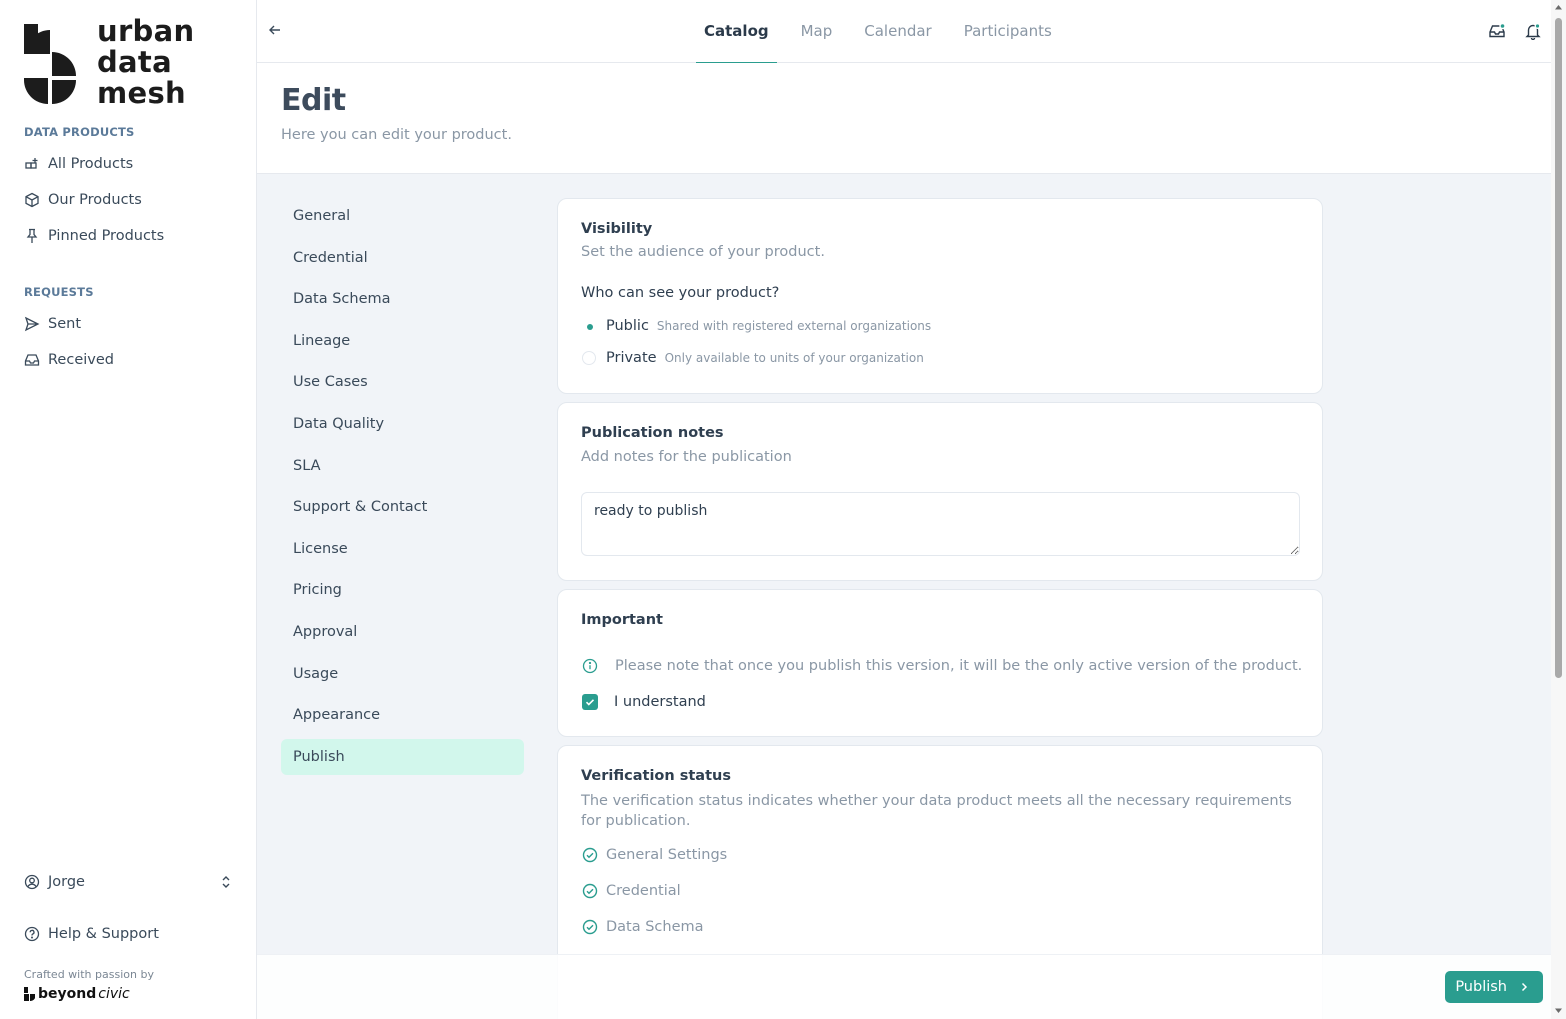 This screenshot has width=1566, height=1019. I want to click on nav-all-products: All Products, so click(78, 164).